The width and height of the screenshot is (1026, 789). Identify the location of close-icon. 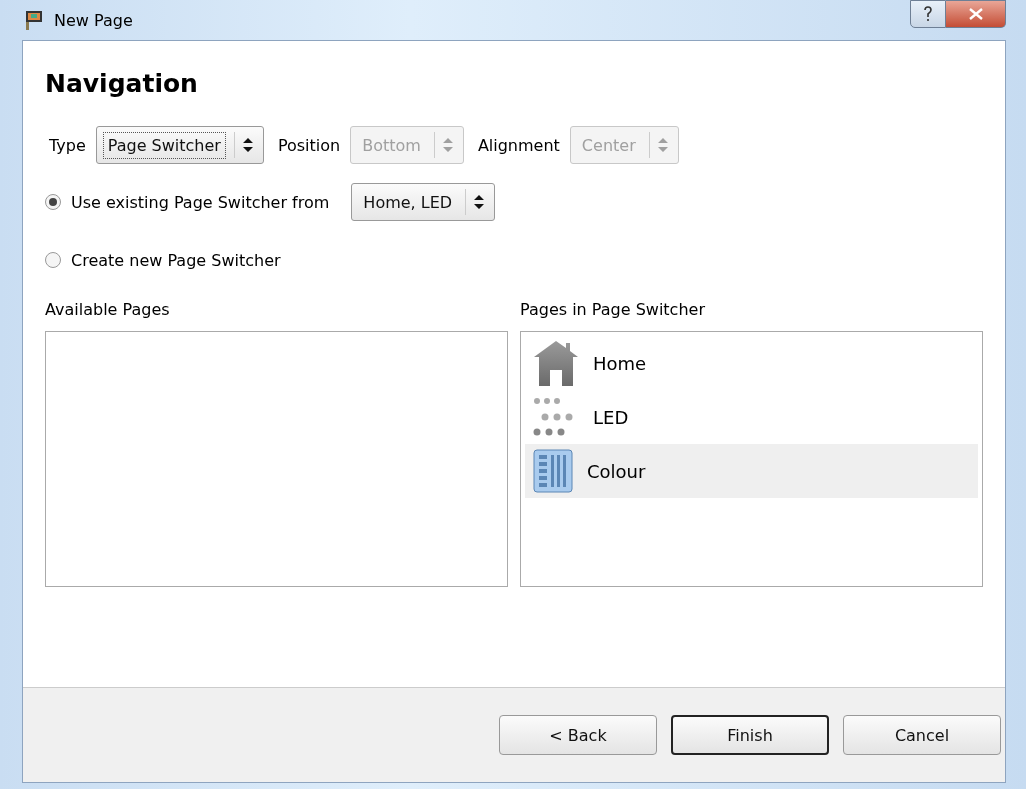
(975, 14).